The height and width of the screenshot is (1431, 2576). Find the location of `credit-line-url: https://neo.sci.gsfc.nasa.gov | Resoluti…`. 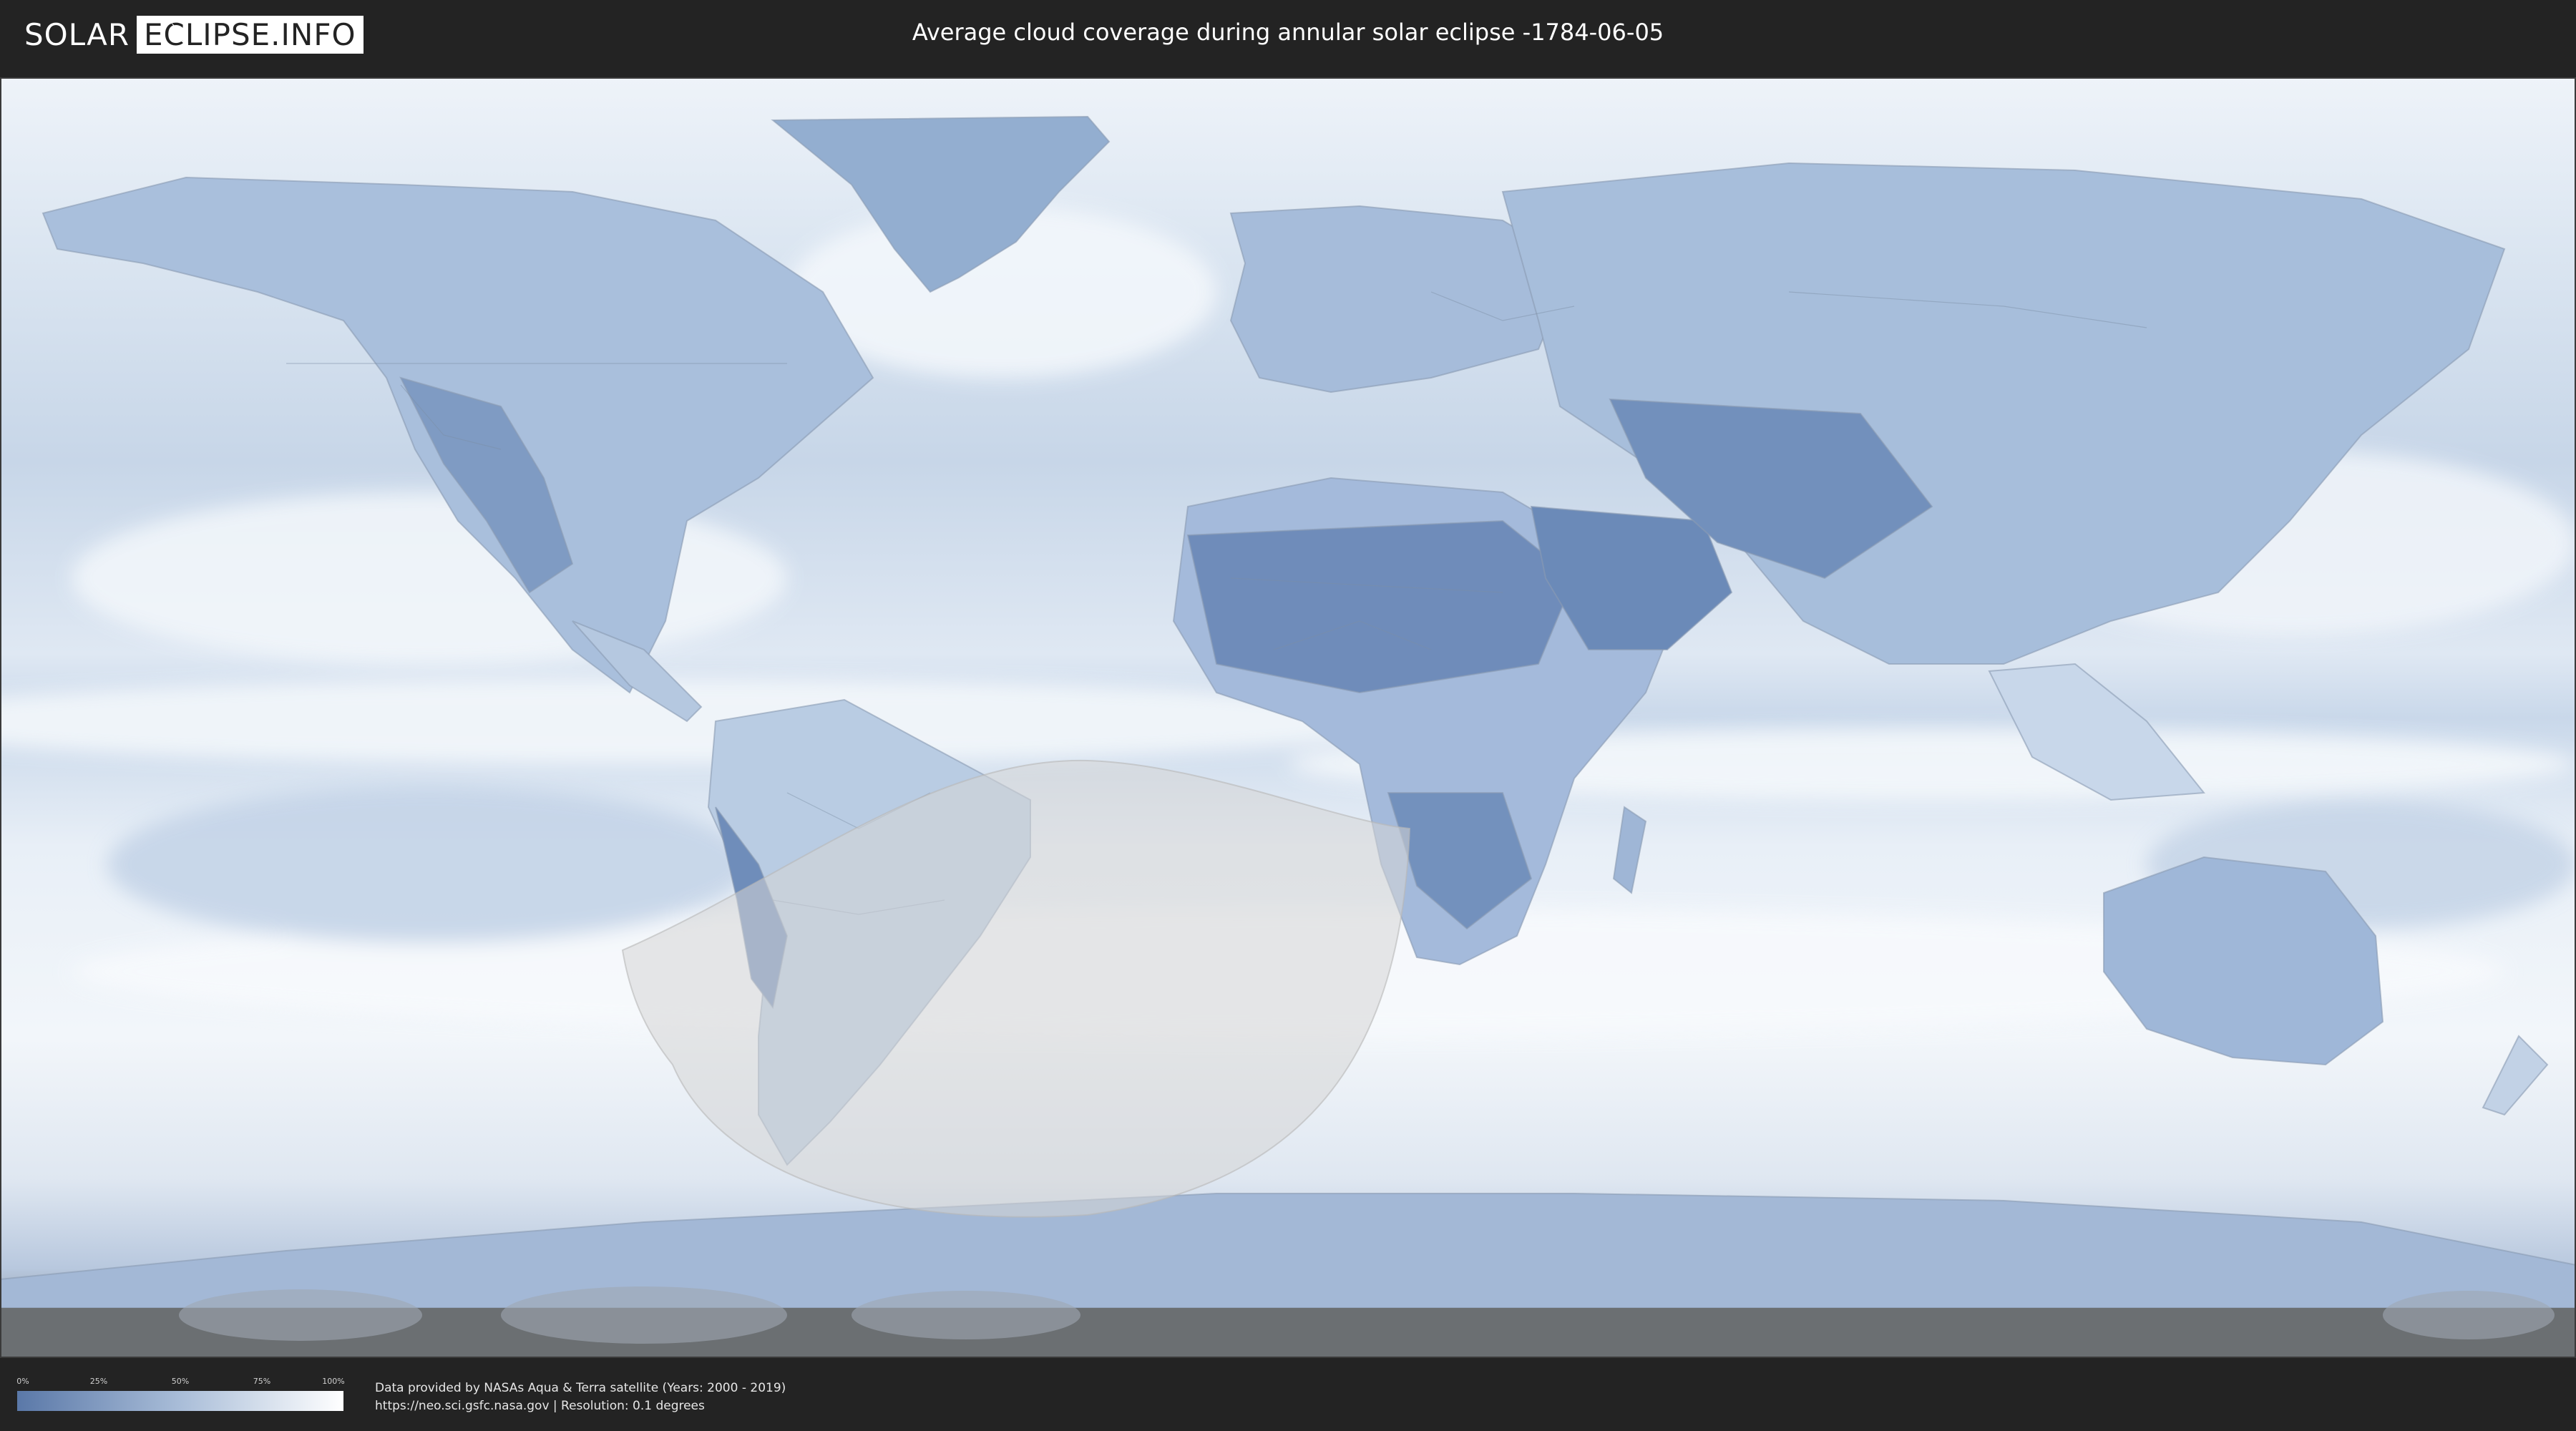

credit-line-url: https://neo.sci.gsfc.nasa.gov | Resoluti… is located at coordinates (540, 1406).